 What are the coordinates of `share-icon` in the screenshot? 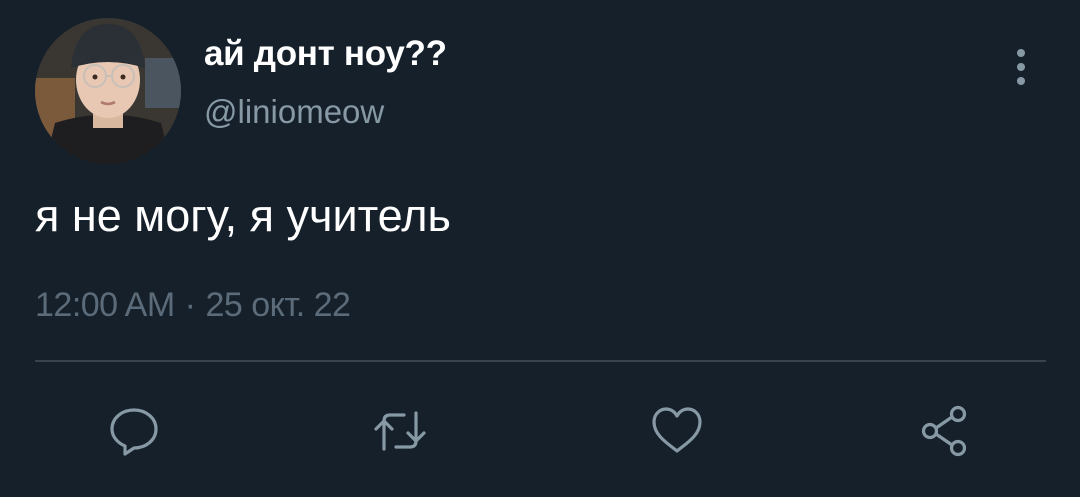 It's located at (944, 431).